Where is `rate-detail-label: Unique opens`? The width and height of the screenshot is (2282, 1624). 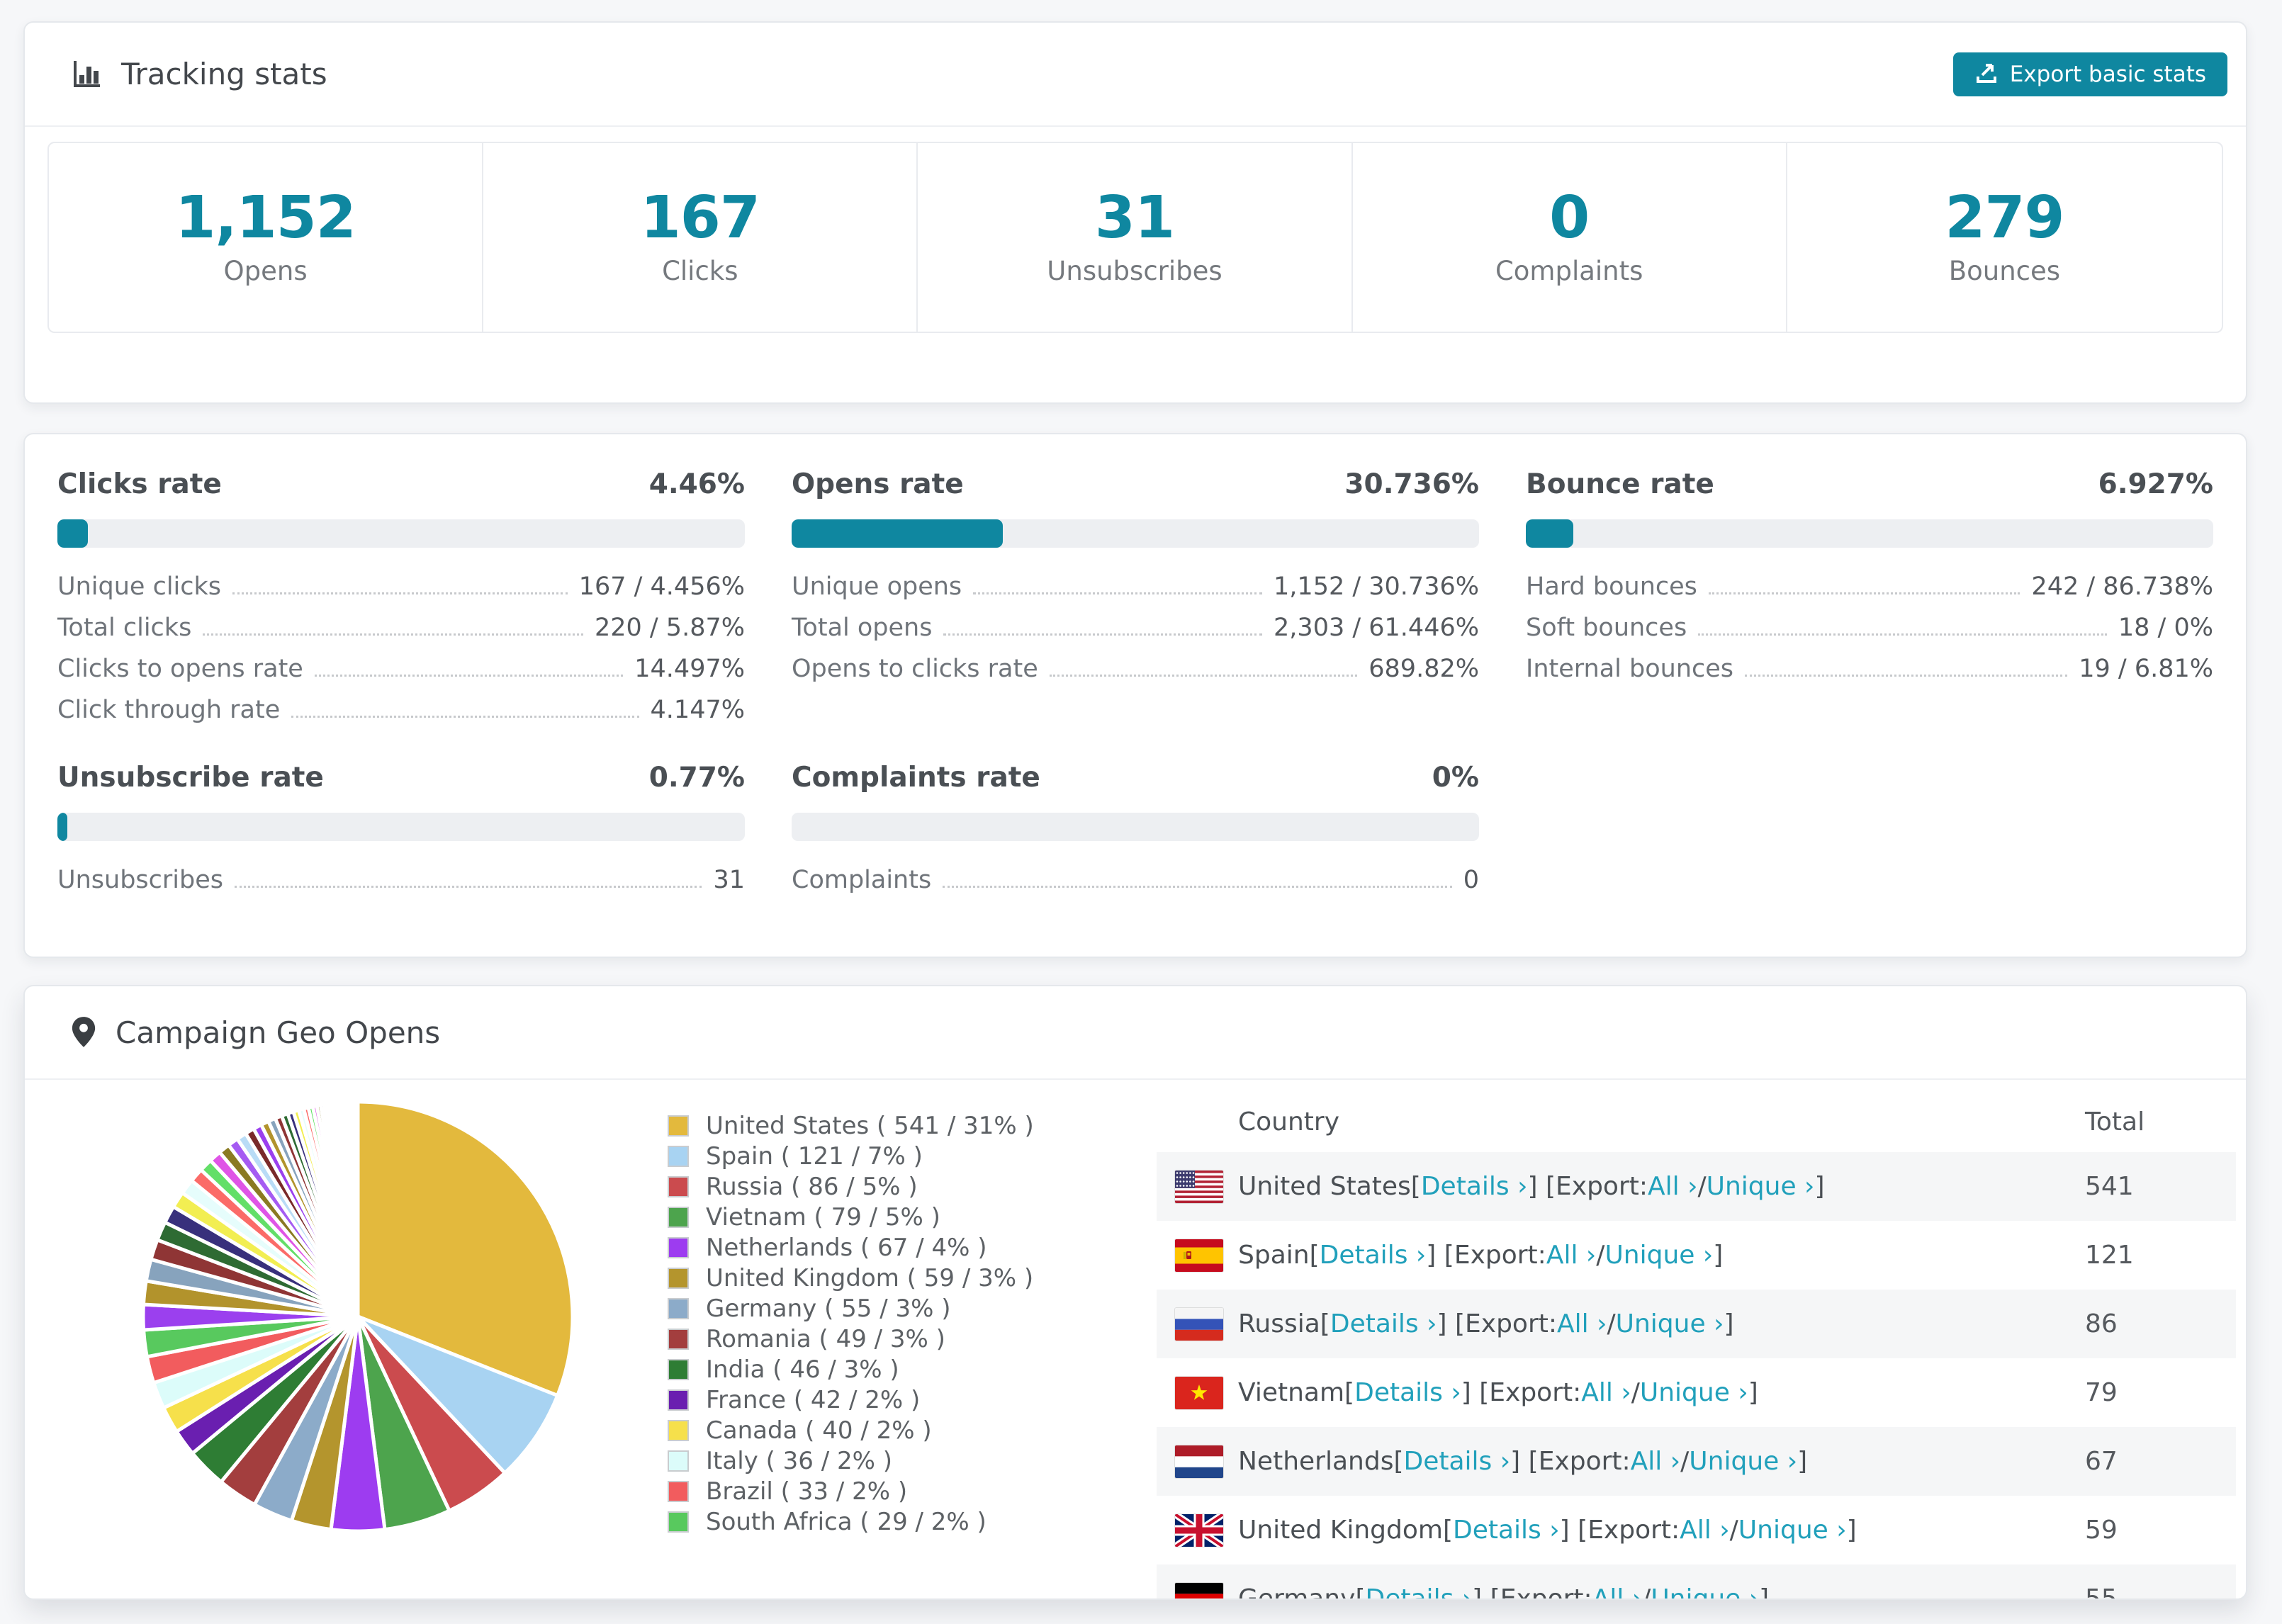 rate-detail-label: Unique opens is located at coordinates (877, 587).